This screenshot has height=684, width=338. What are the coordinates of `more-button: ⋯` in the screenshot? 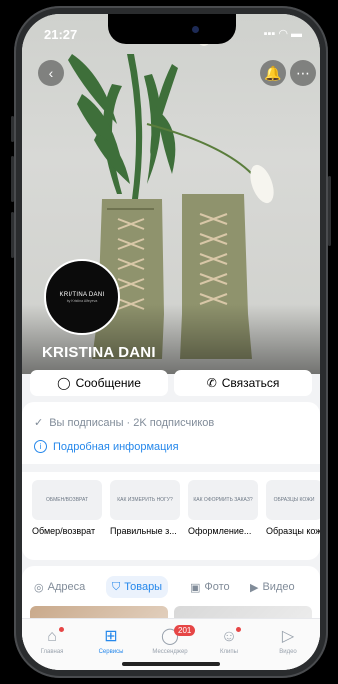 It's located at (303, 73).